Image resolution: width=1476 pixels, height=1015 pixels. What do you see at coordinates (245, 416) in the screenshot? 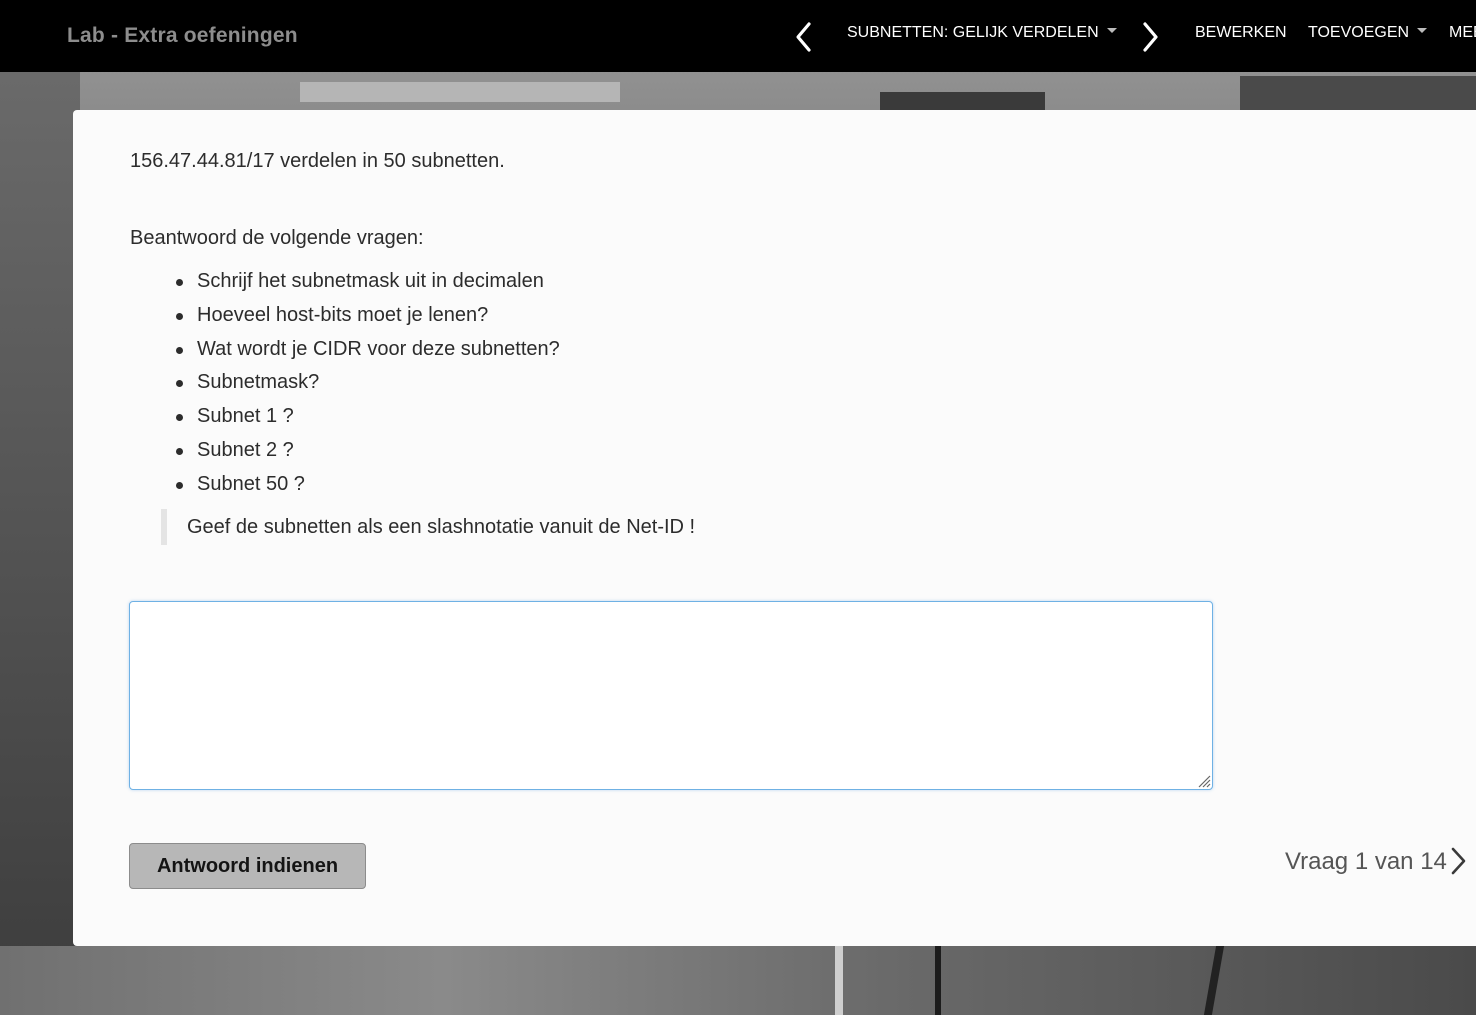
I see `question-text: Subnet 1 ?` at bounding box center [245, 416].